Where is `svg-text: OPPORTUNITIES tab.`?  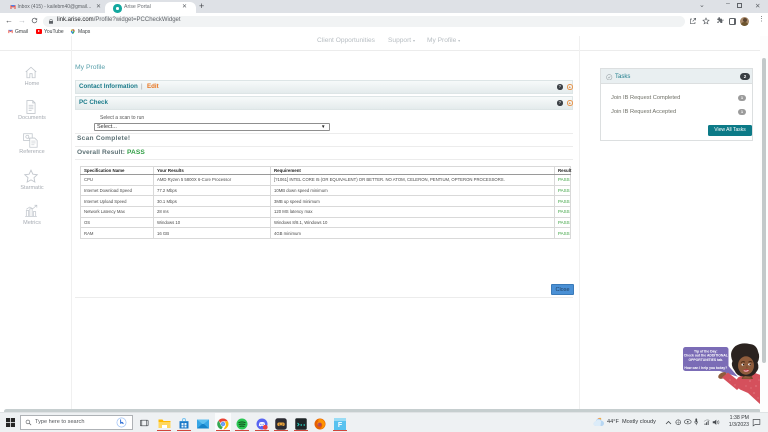 svg-text: OPPORTUNITIES tab. is located at coordinates (705, 360).